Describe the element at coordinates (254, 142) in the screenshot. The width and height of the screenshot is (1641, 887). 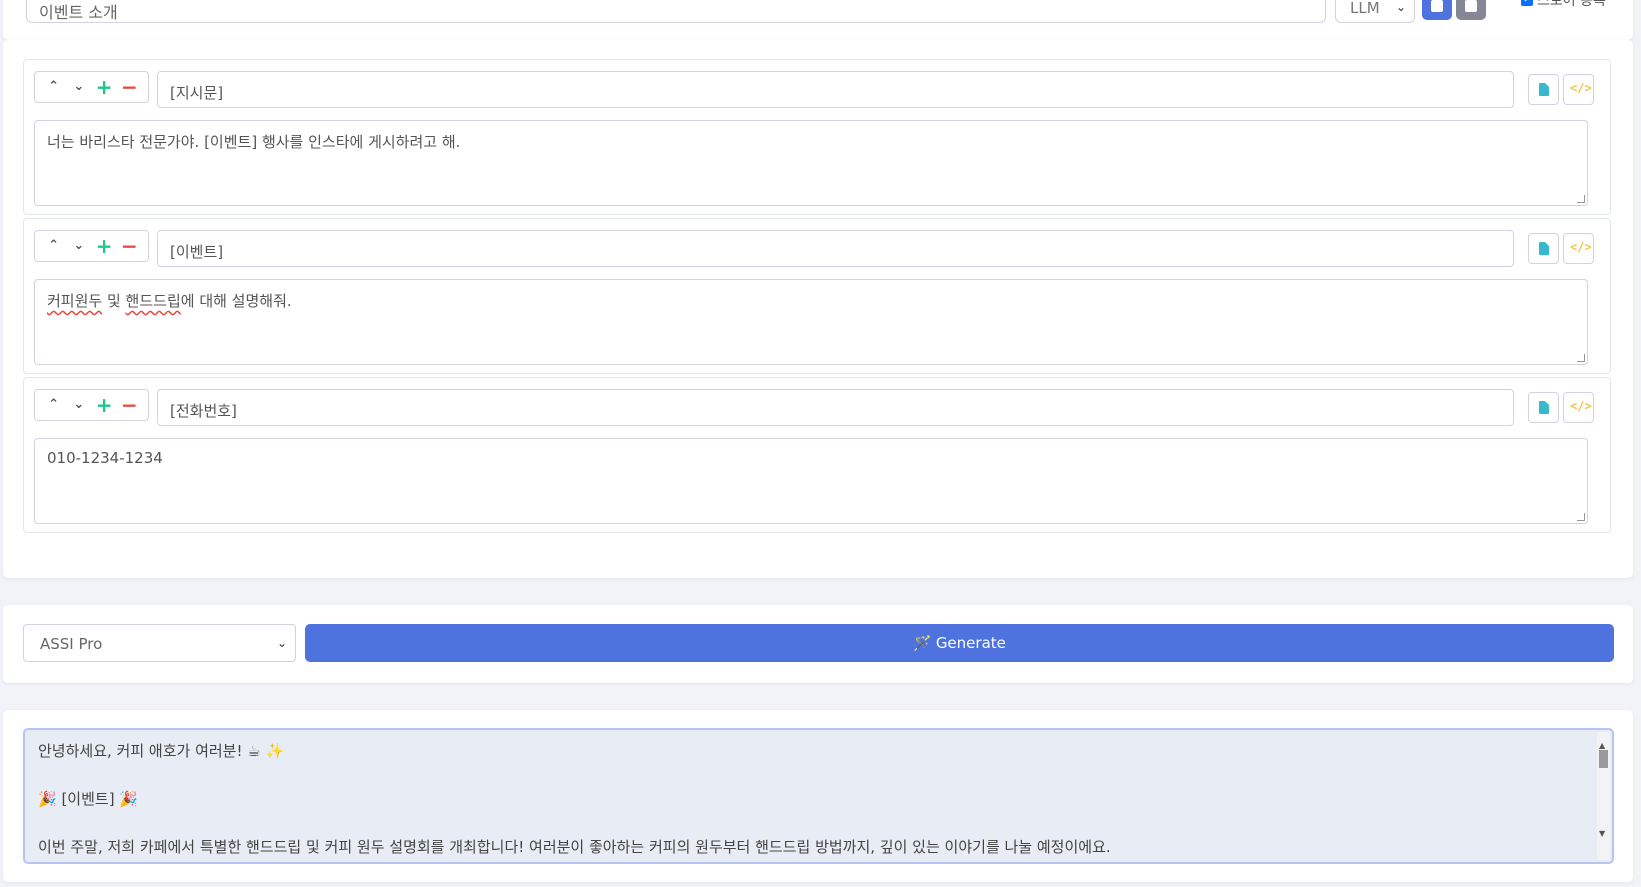
I see `block-content-text: 너는 바리스타 전문가야. [이벤트] 행사를 인스타에 게시하려고 해.` at that location.